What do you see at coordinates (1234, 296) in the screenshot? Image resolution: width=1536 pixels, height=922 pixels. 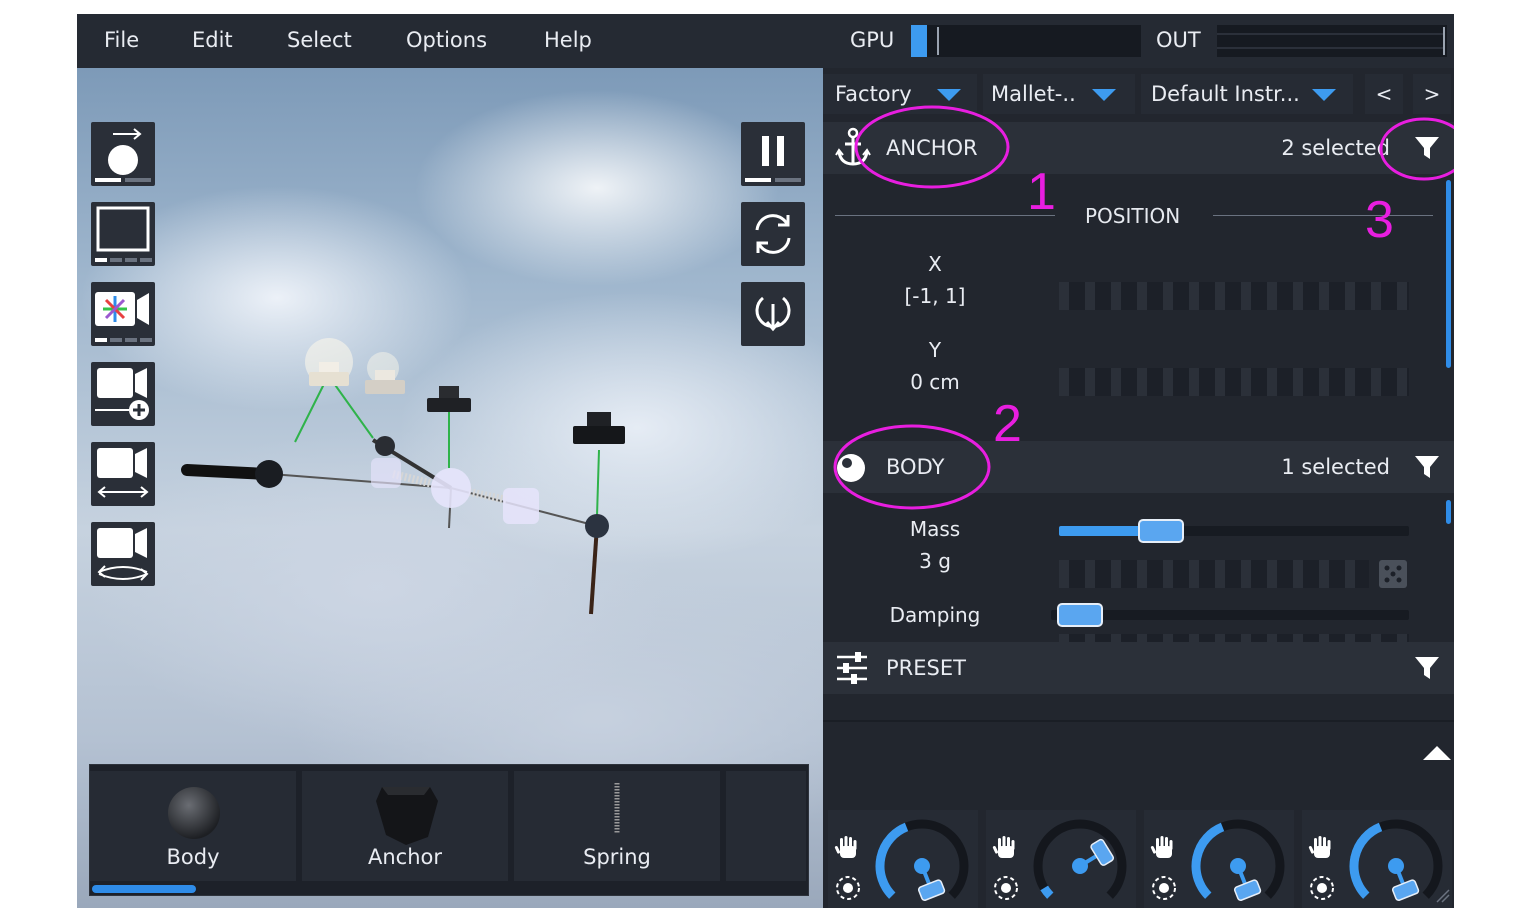 I see `x-modulation-strip` at bounding box center [1234, 296].